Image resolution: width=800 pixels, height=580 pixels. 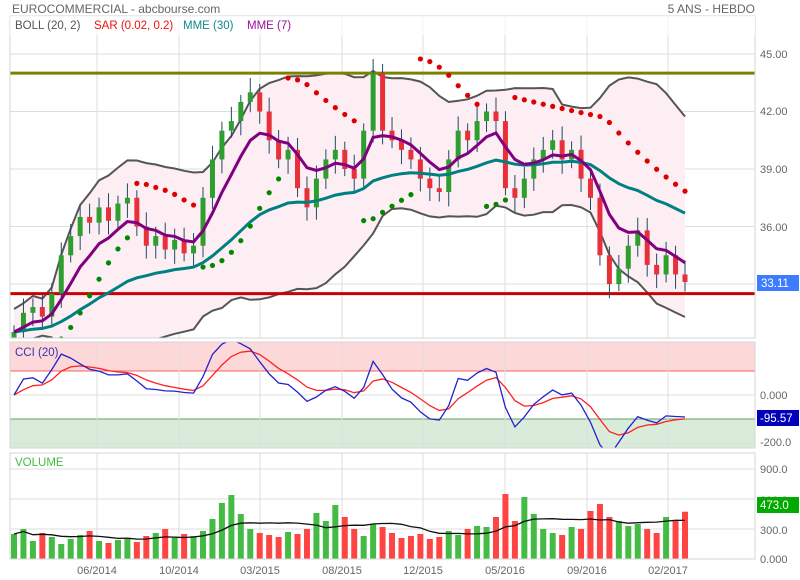 I want to click on price-tick: 36.00, so click(x=774, y=228).